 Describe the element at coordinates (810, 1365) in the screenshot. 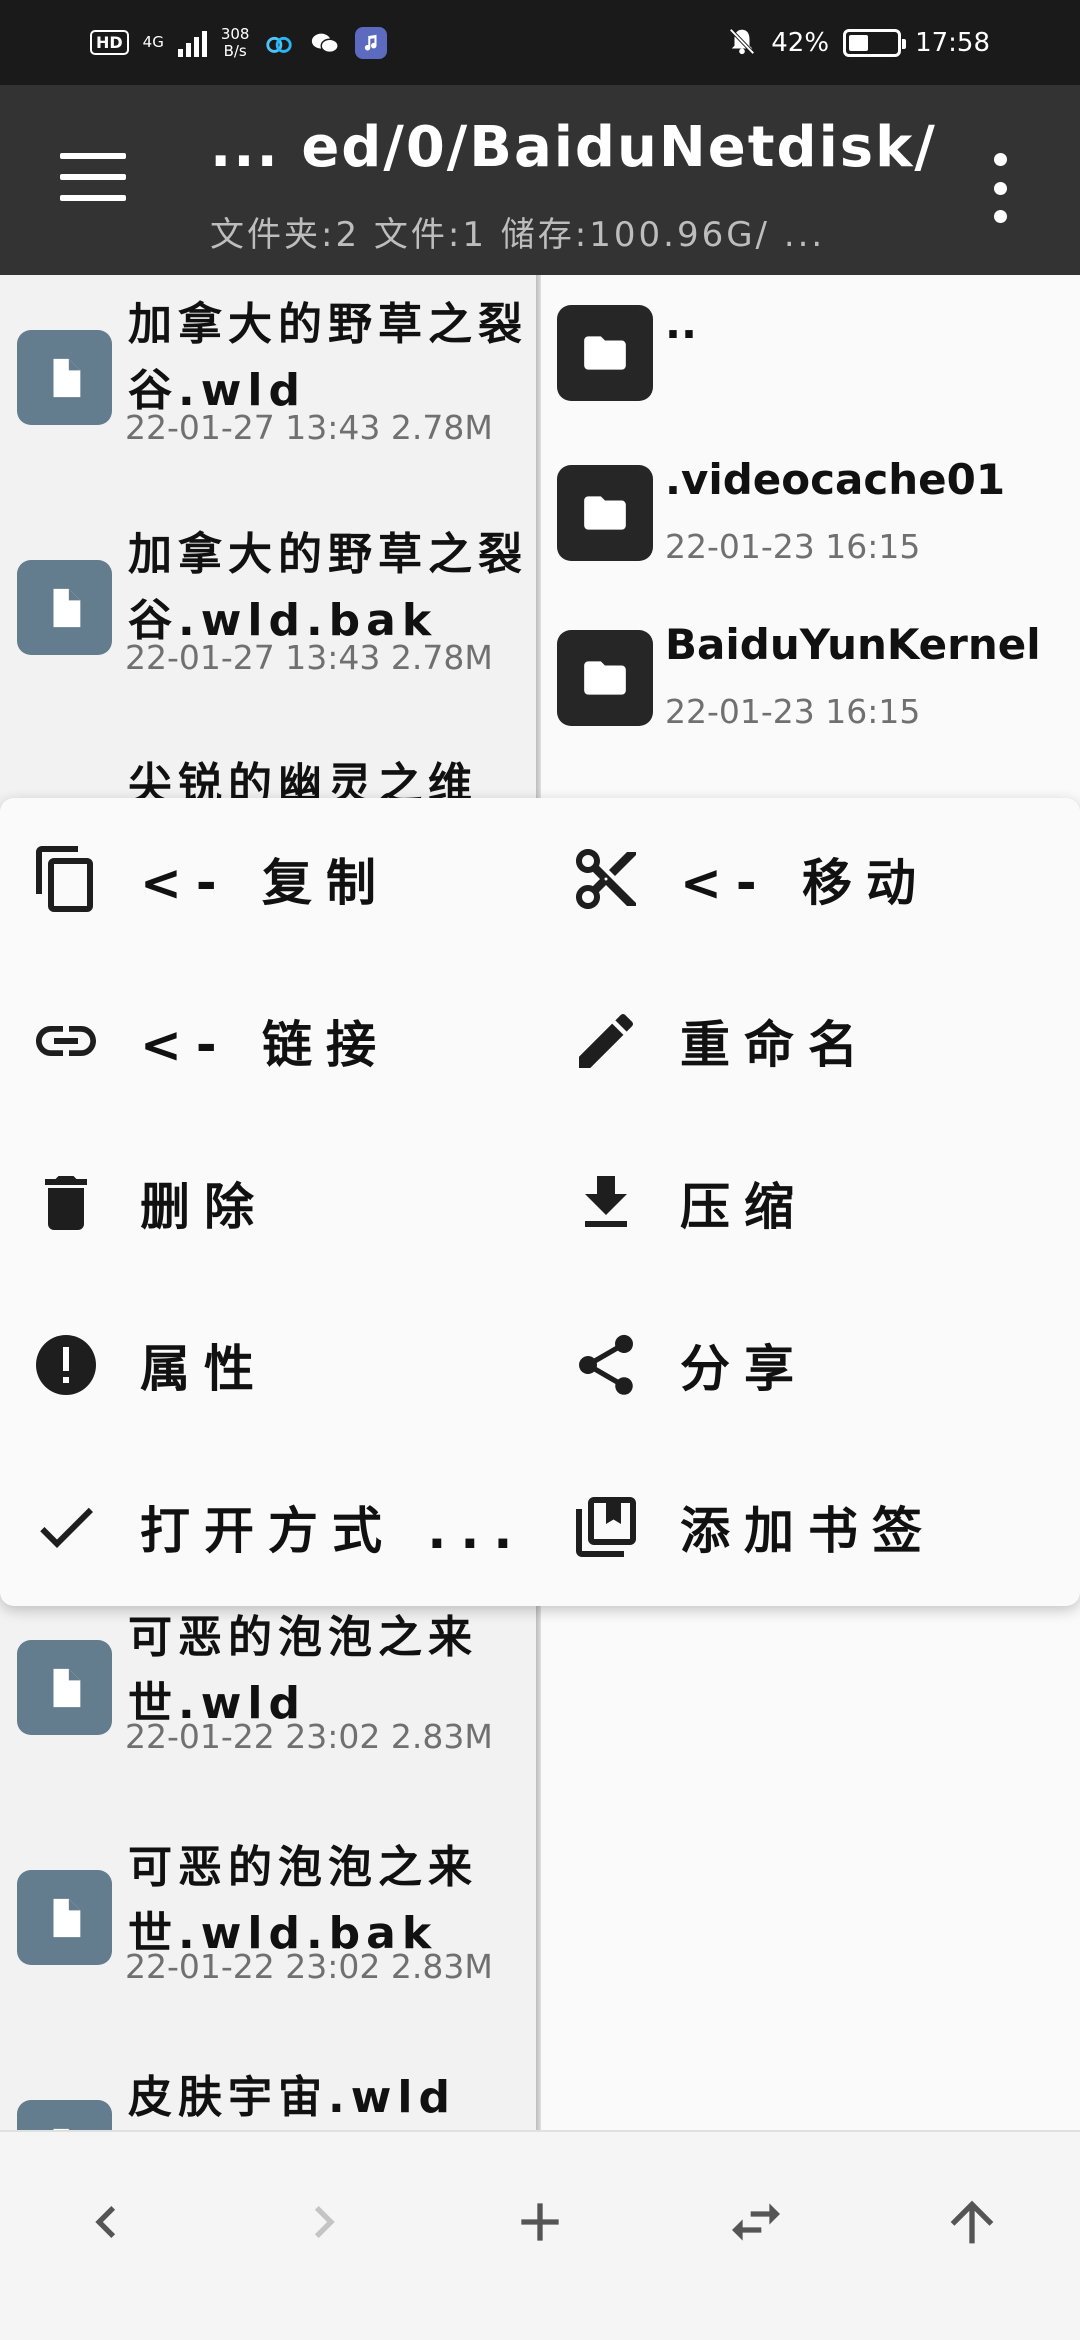

I see `menu-item-share: 分享` at that location.